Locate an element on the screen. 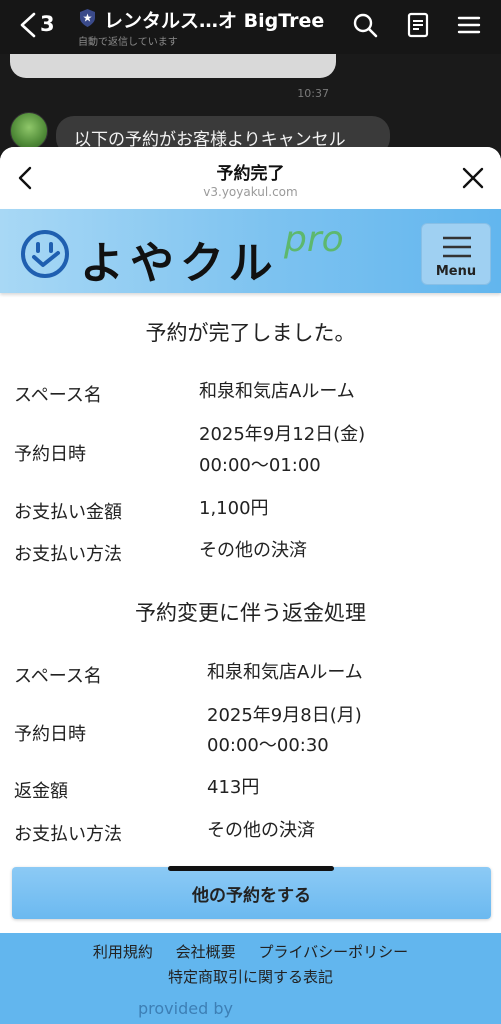  refund-date-value: 2025年9月8日(月) is located at coordinates (284, 715).